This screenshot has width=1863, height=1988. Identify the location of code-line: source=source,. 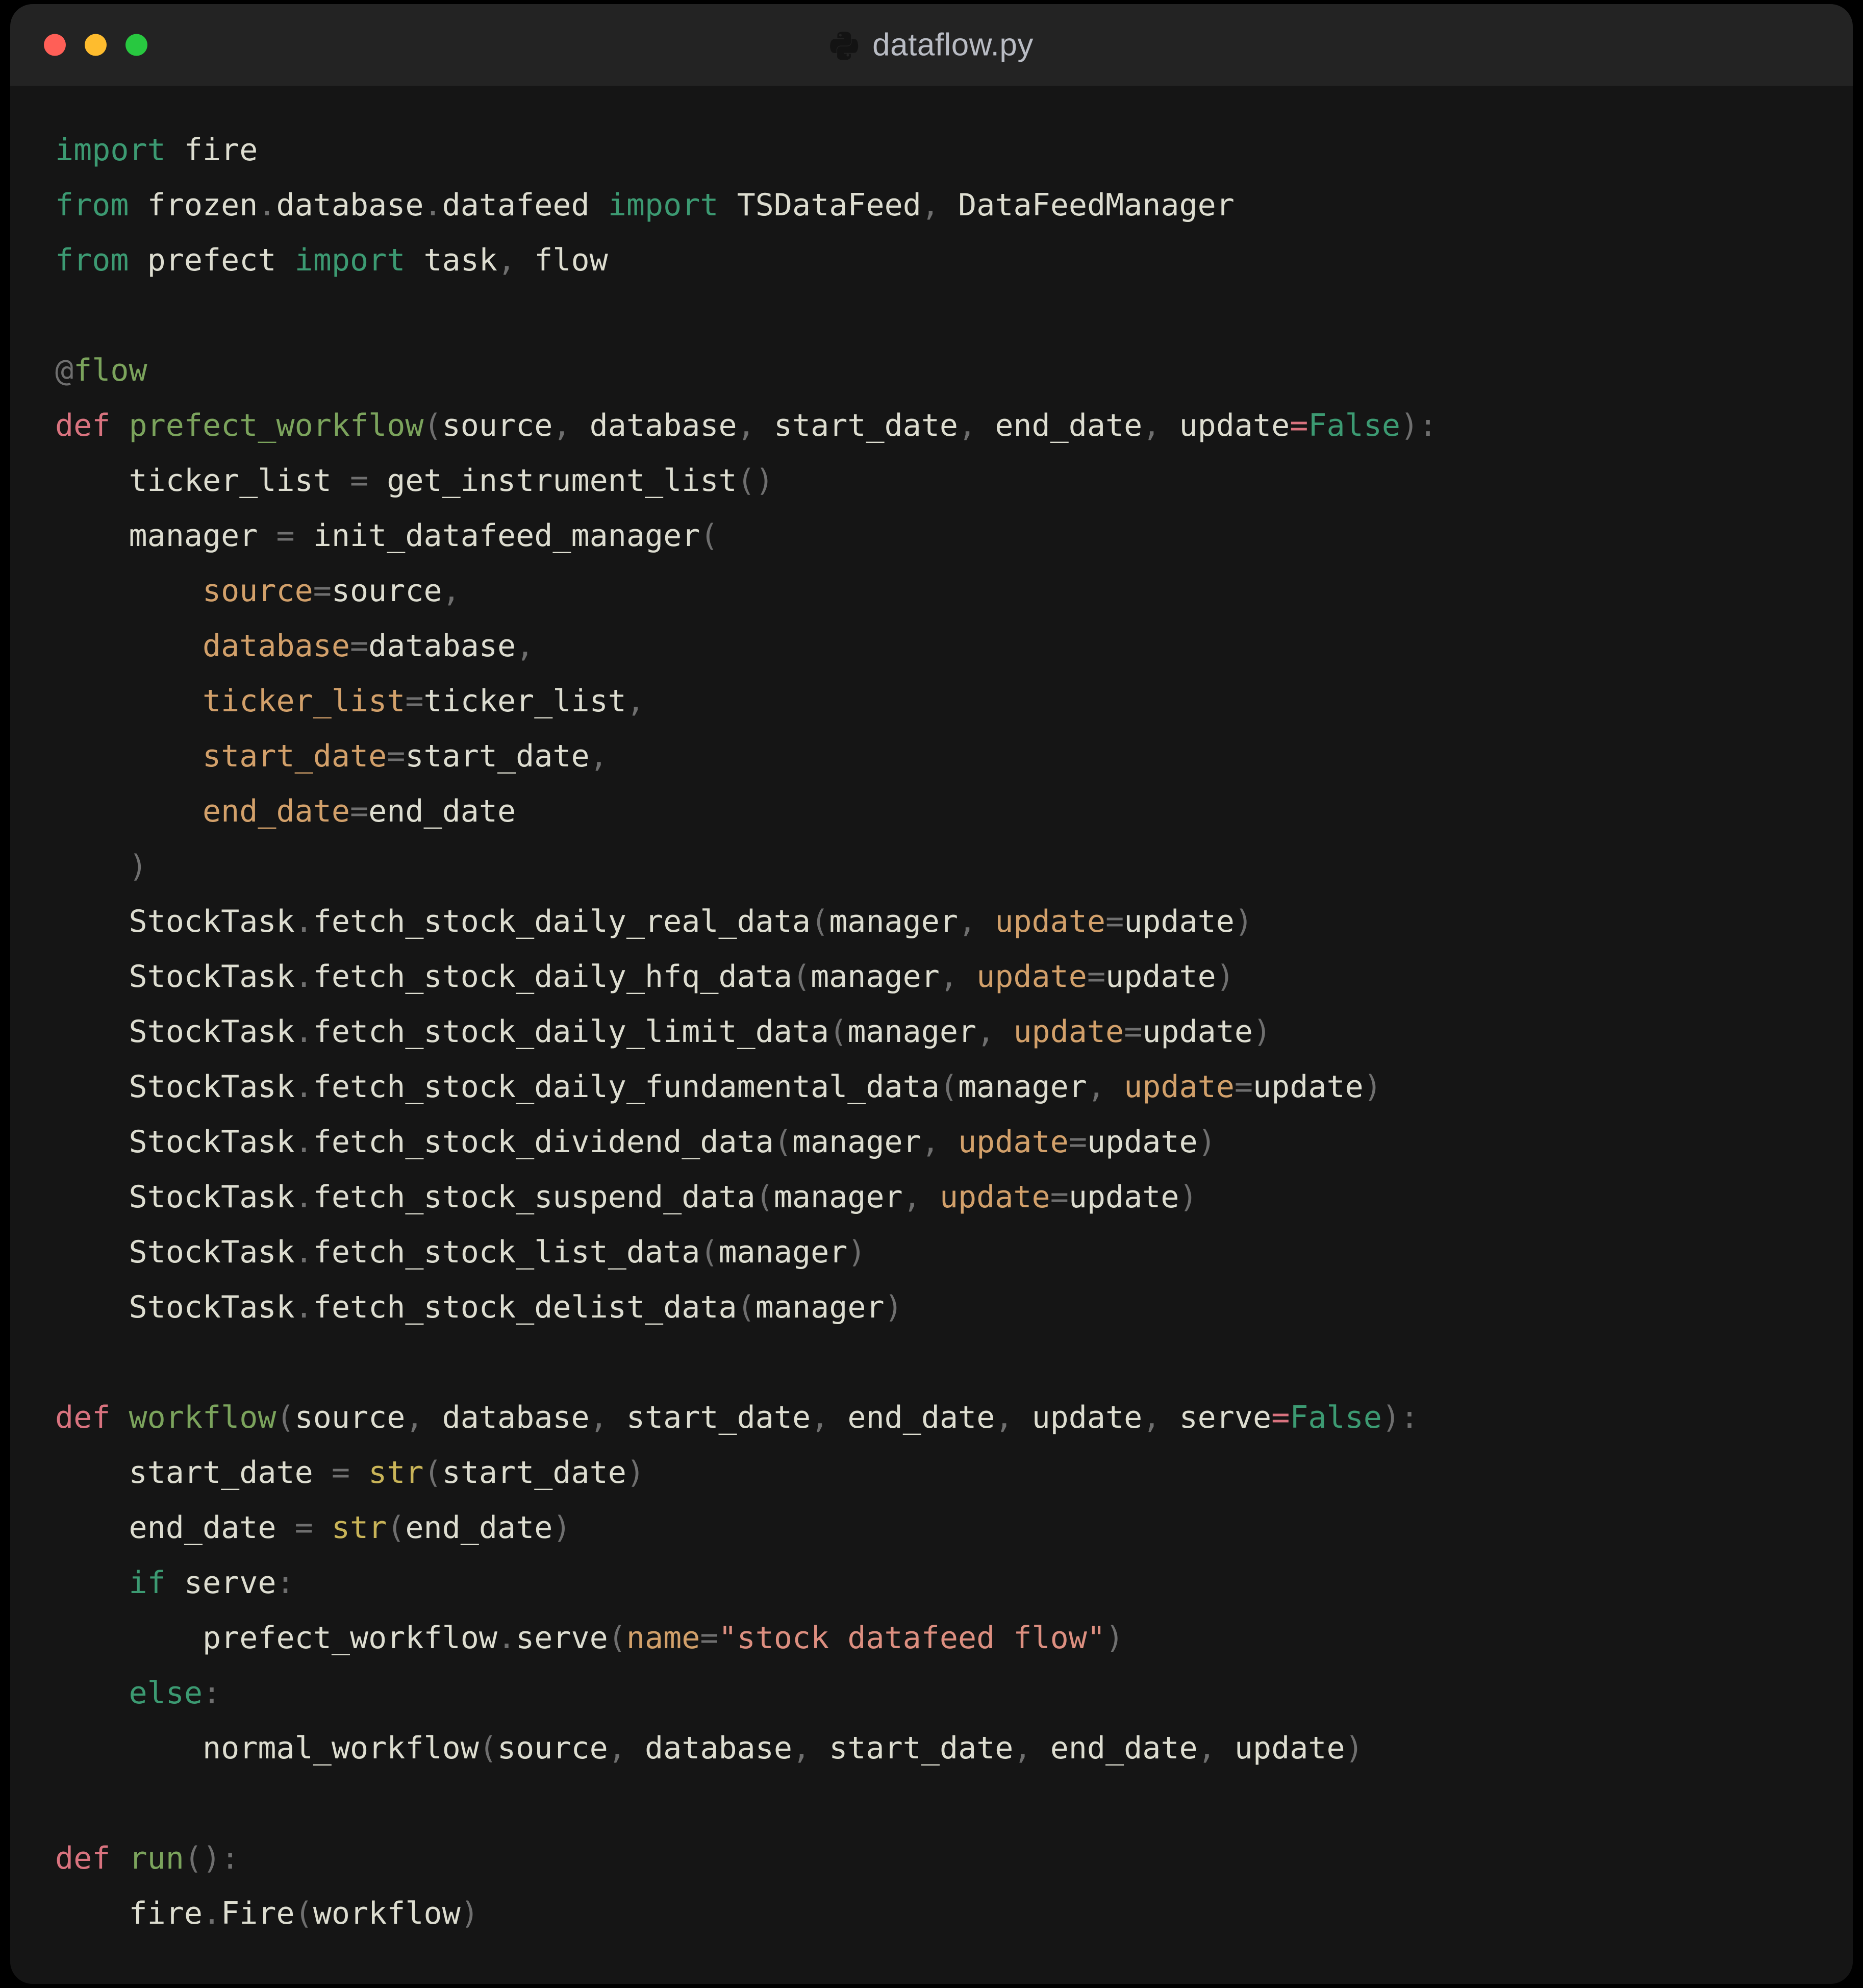
(332, 591).